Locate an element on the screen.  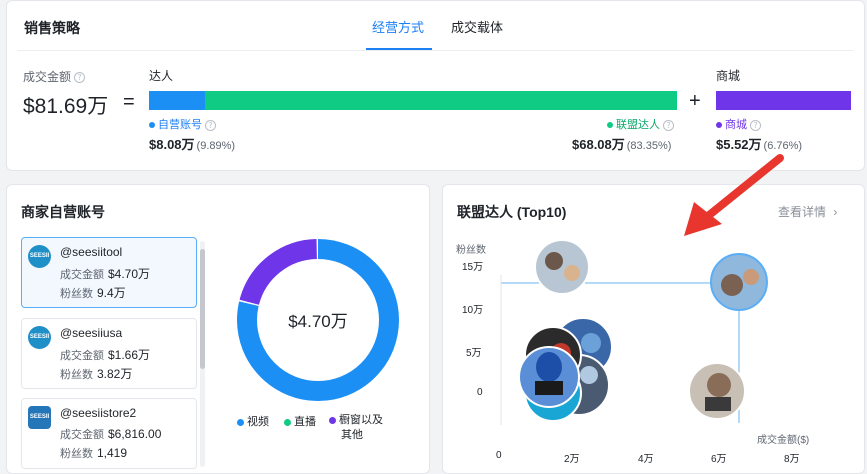
window-other-label-line2: 其他 is located at coordinates (352, 435).